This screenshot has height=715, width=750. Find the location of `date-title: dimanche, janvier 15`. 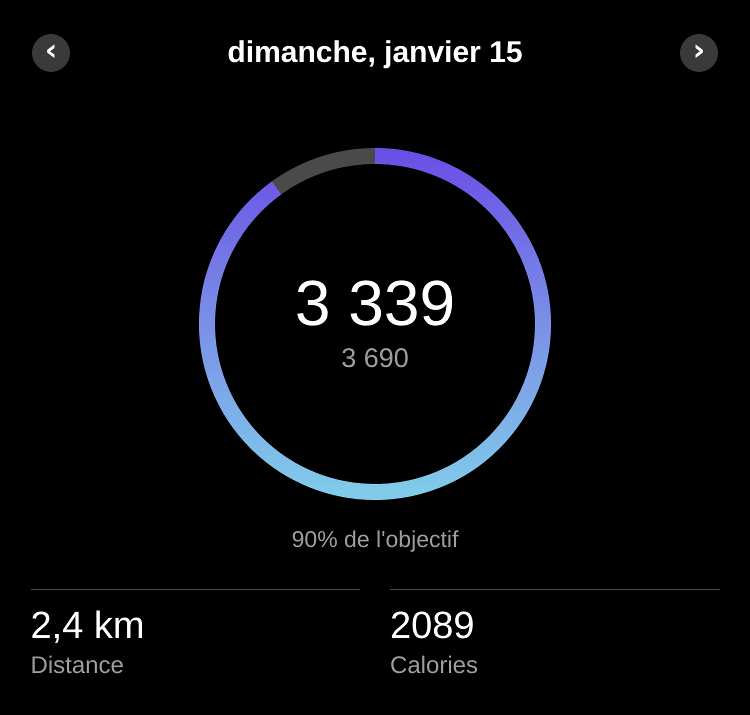

date-title: dimanche, janvier 15 is located at coordinates (375, 53).